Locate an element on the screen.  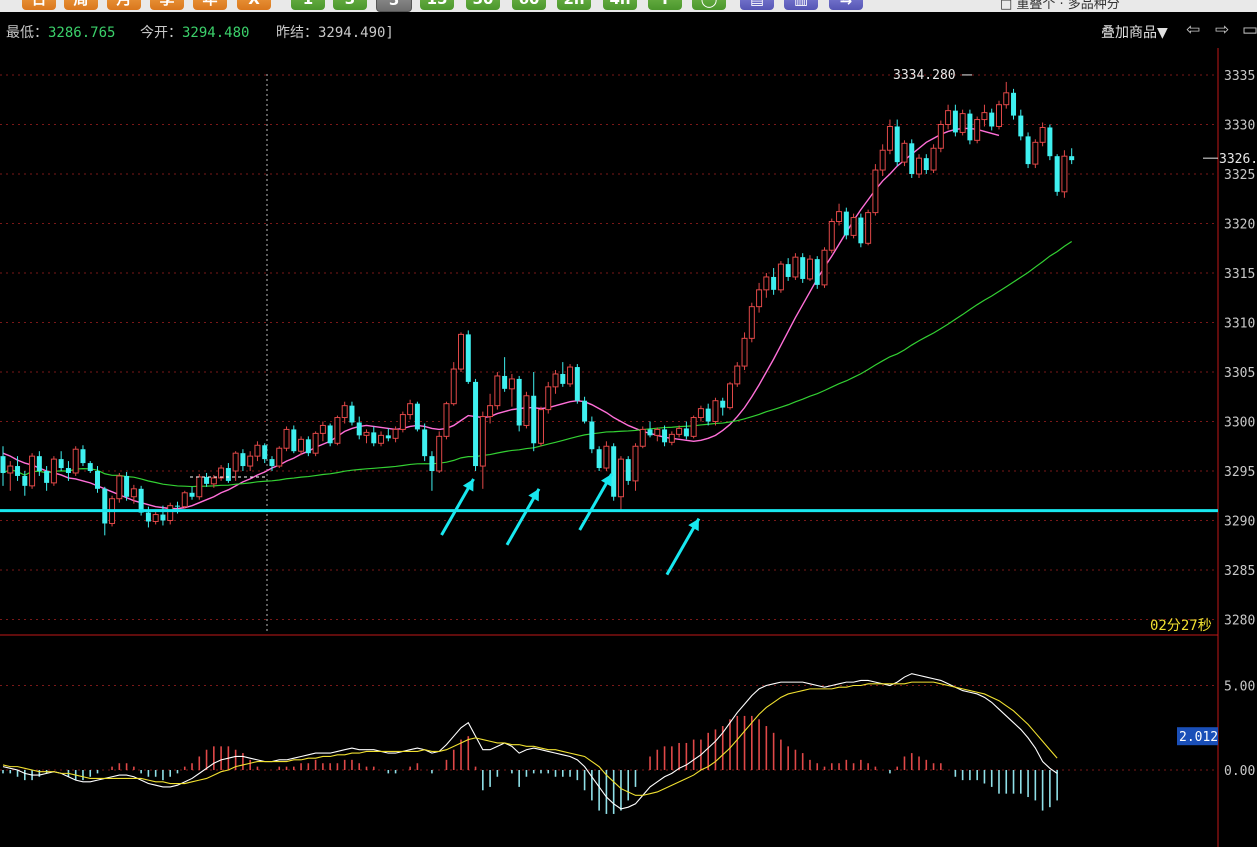
period-button-13: 4h is located at coordinates (620, 5).